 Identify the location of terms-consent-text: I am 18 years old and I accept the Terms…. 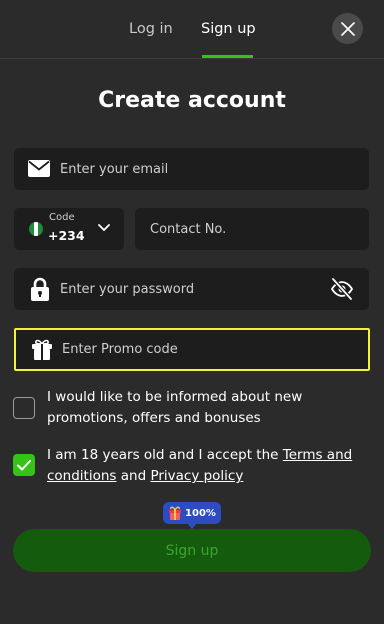
(207, 466).